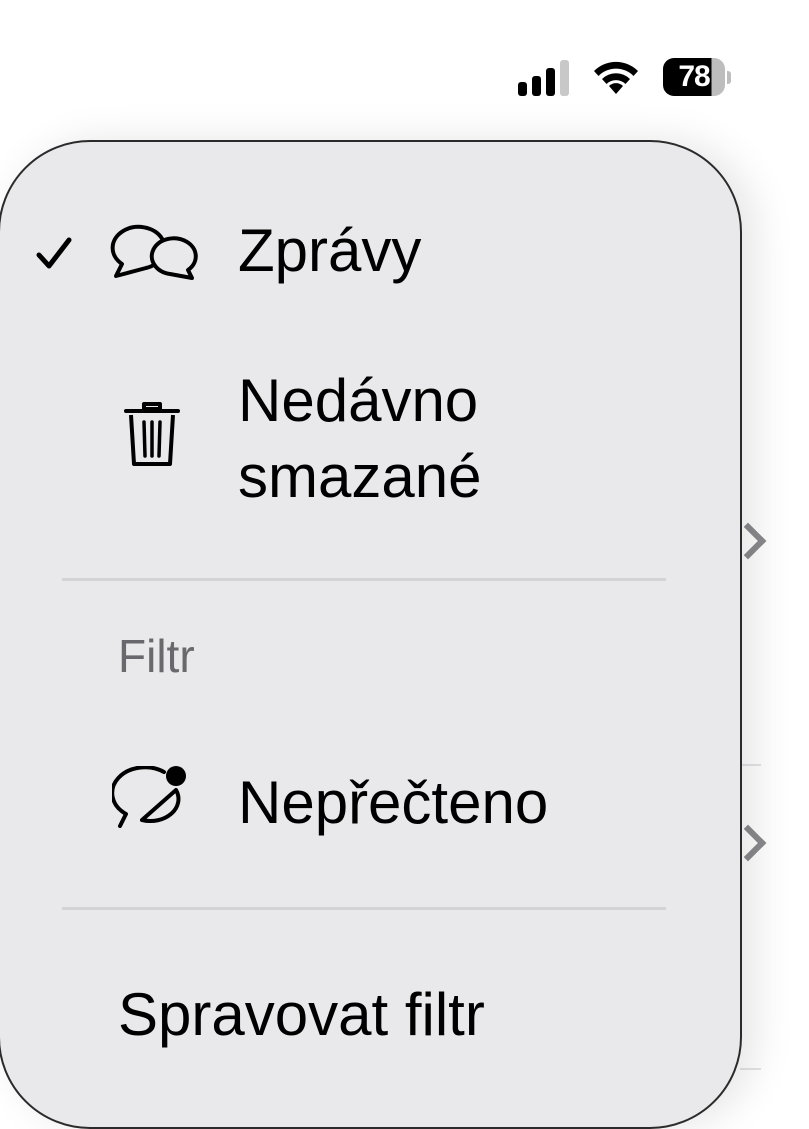 The height and width of the screenshot is (1129, 809). What do you see at coordinates (152, 434) in the screenshot?
I see `trash-icon` at bounding box center [152, 434].